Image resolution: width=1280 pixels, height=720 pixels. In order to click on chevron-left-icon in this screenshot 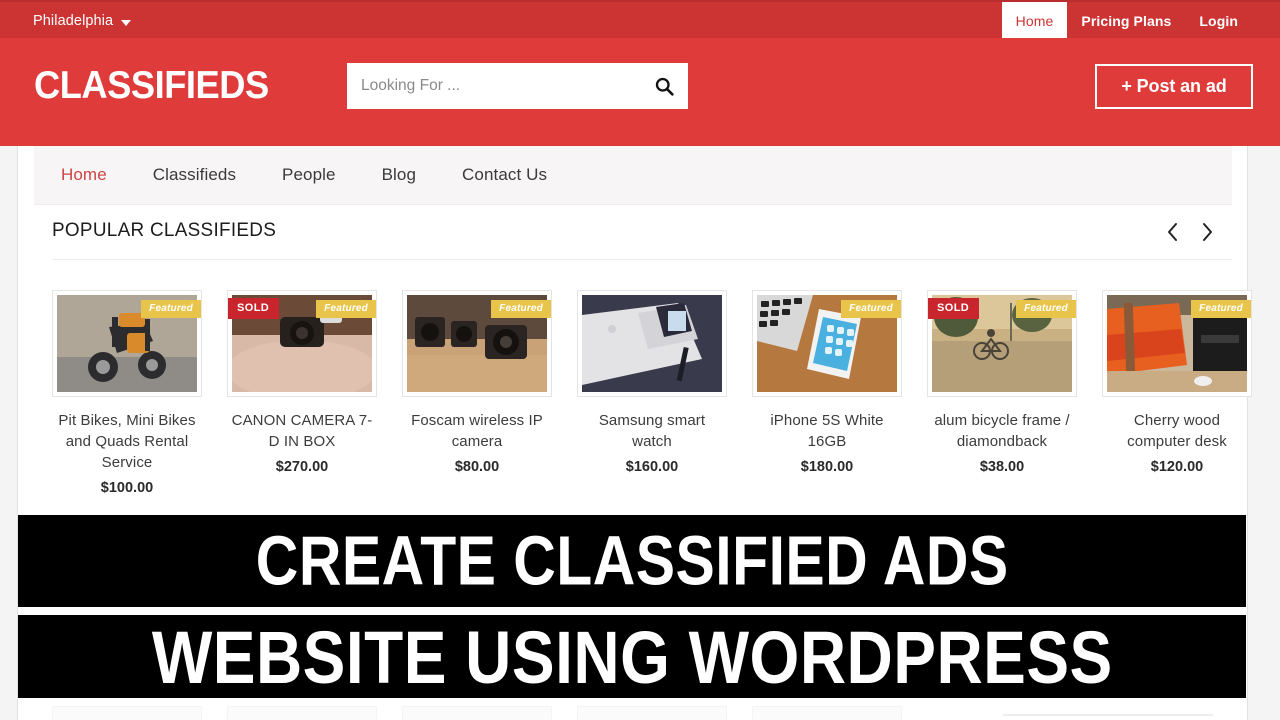, I will do `click(1172, 232)`.